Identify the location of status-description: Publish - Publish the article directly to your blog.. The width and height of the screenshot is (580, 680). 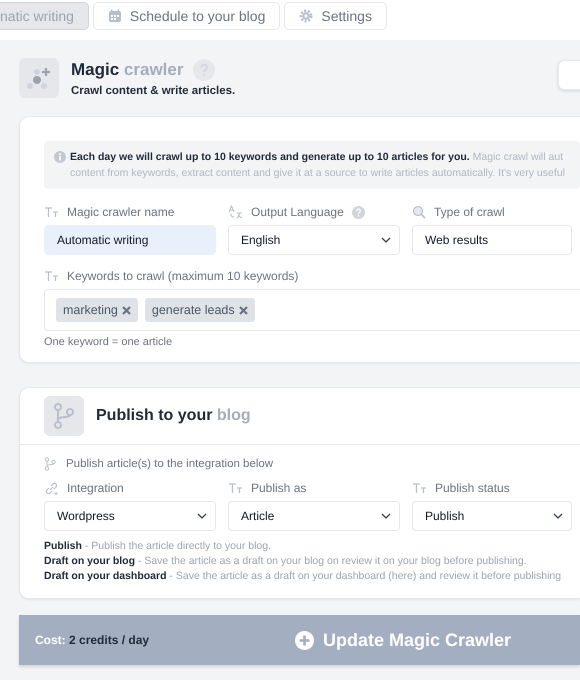
(158, 546).